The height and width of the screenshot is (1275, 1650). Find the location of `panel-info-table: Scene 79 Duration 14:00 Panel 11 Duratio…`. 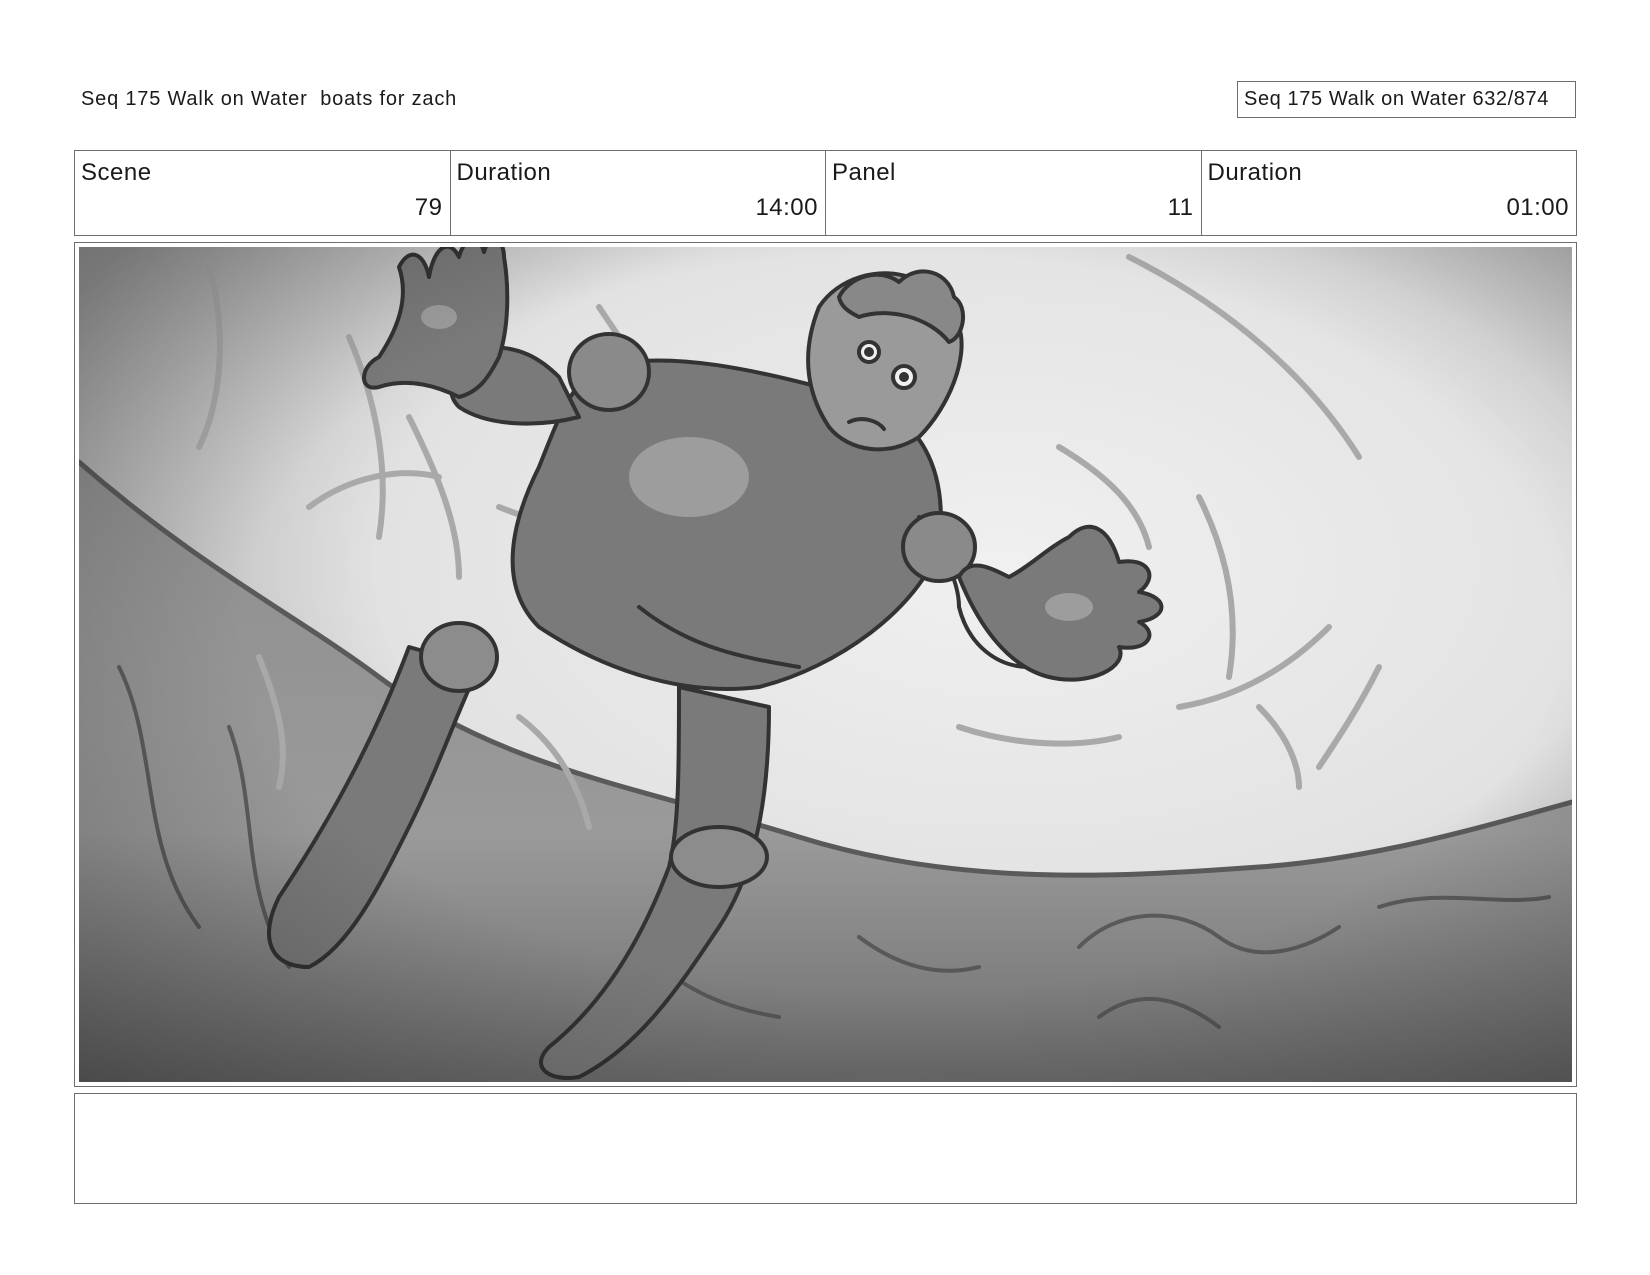

panel-info-table: Scene 79 Duration 14:00 Panel 11 Duratio… is located at coordinates (825, 193).